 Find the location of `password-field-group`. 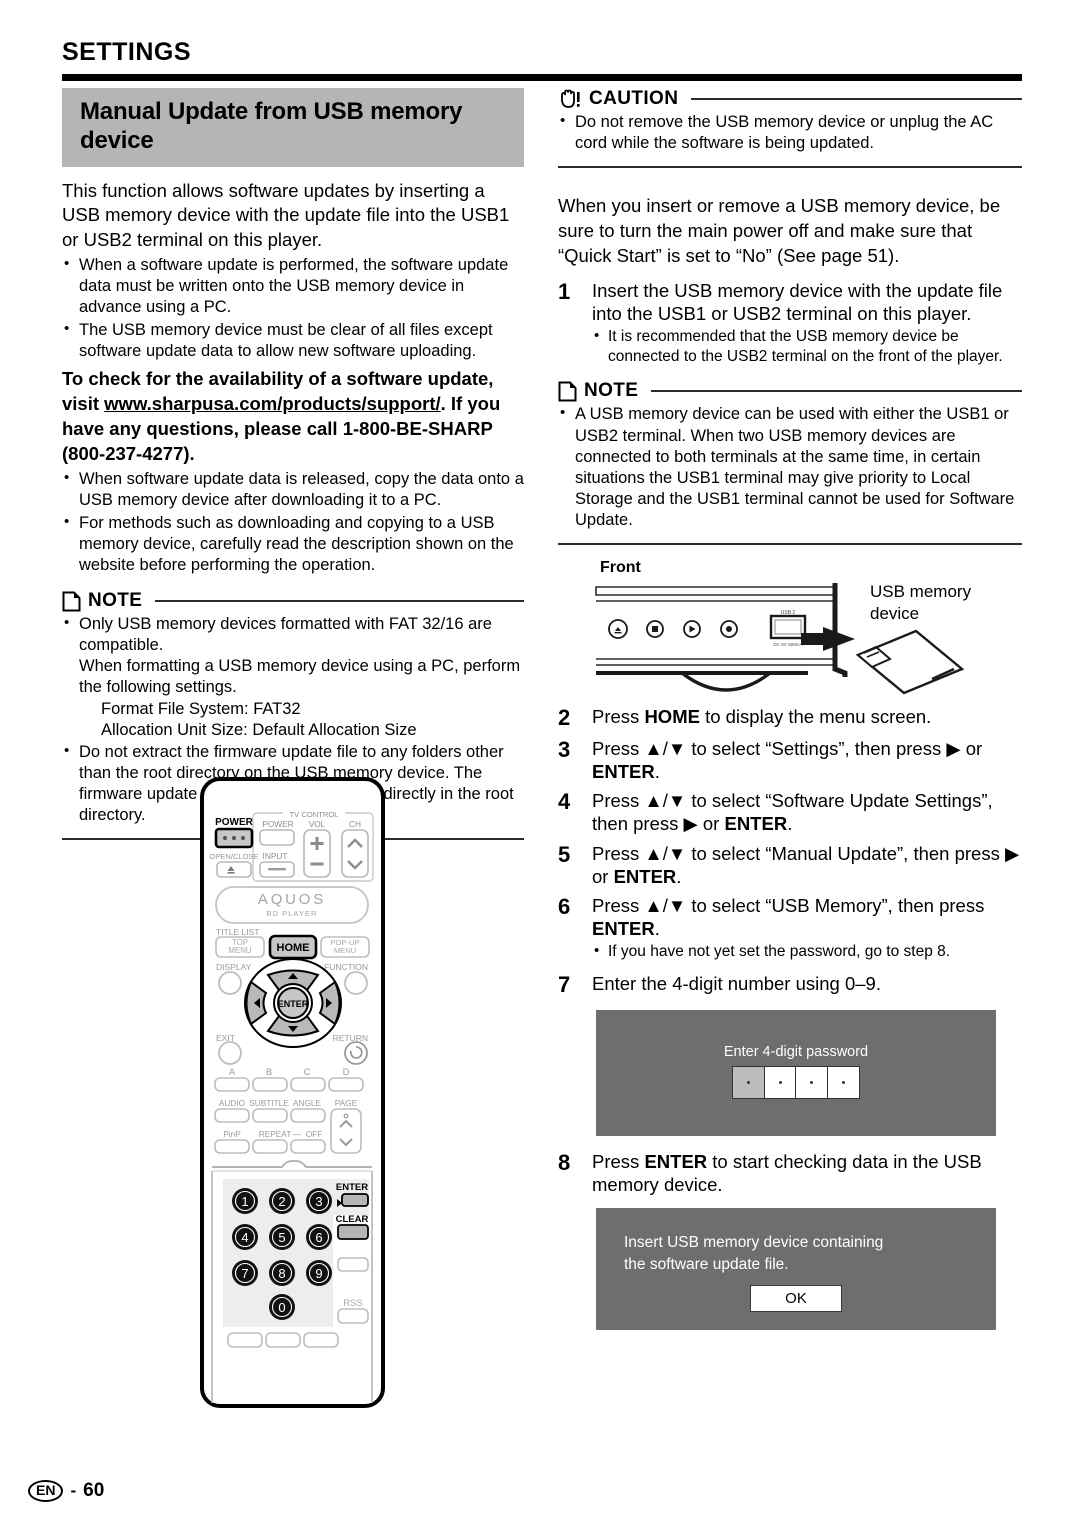

password-field-group is located at coordinates (796, 1082).